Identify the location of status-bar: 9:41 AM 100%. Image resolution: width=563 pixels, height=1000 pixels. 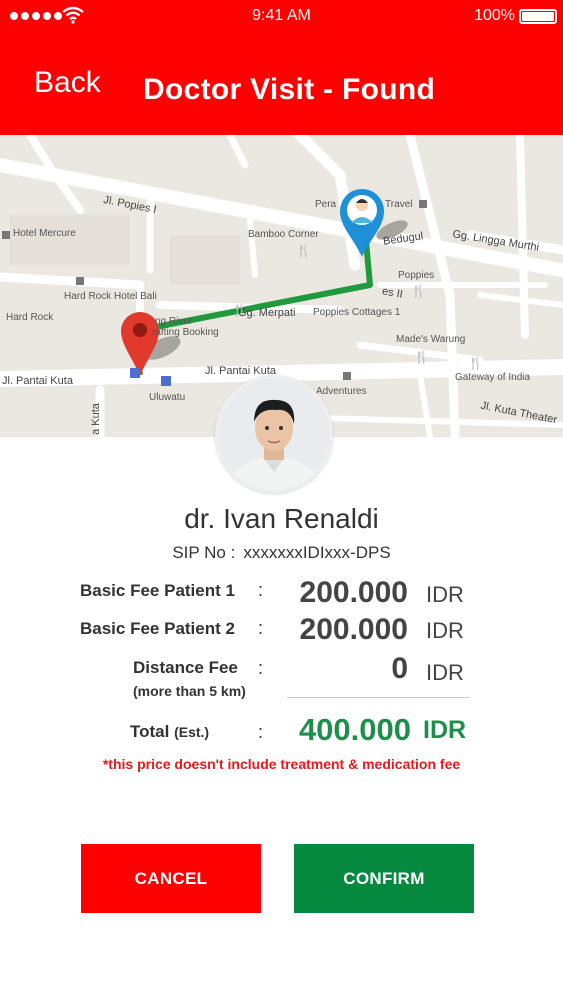
(281, 17).